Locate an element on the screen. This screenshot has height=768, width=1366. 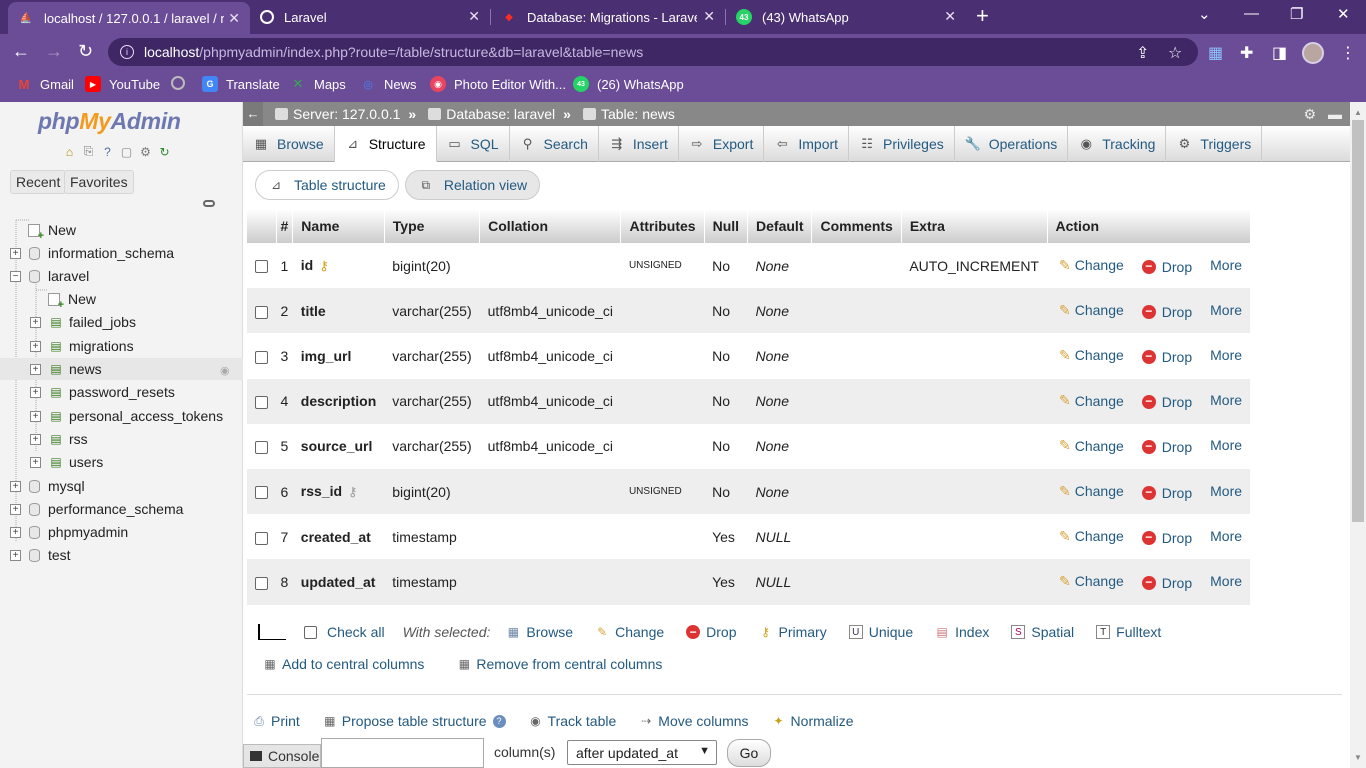
site-info-icon: i is located at coordinates (127, 52).